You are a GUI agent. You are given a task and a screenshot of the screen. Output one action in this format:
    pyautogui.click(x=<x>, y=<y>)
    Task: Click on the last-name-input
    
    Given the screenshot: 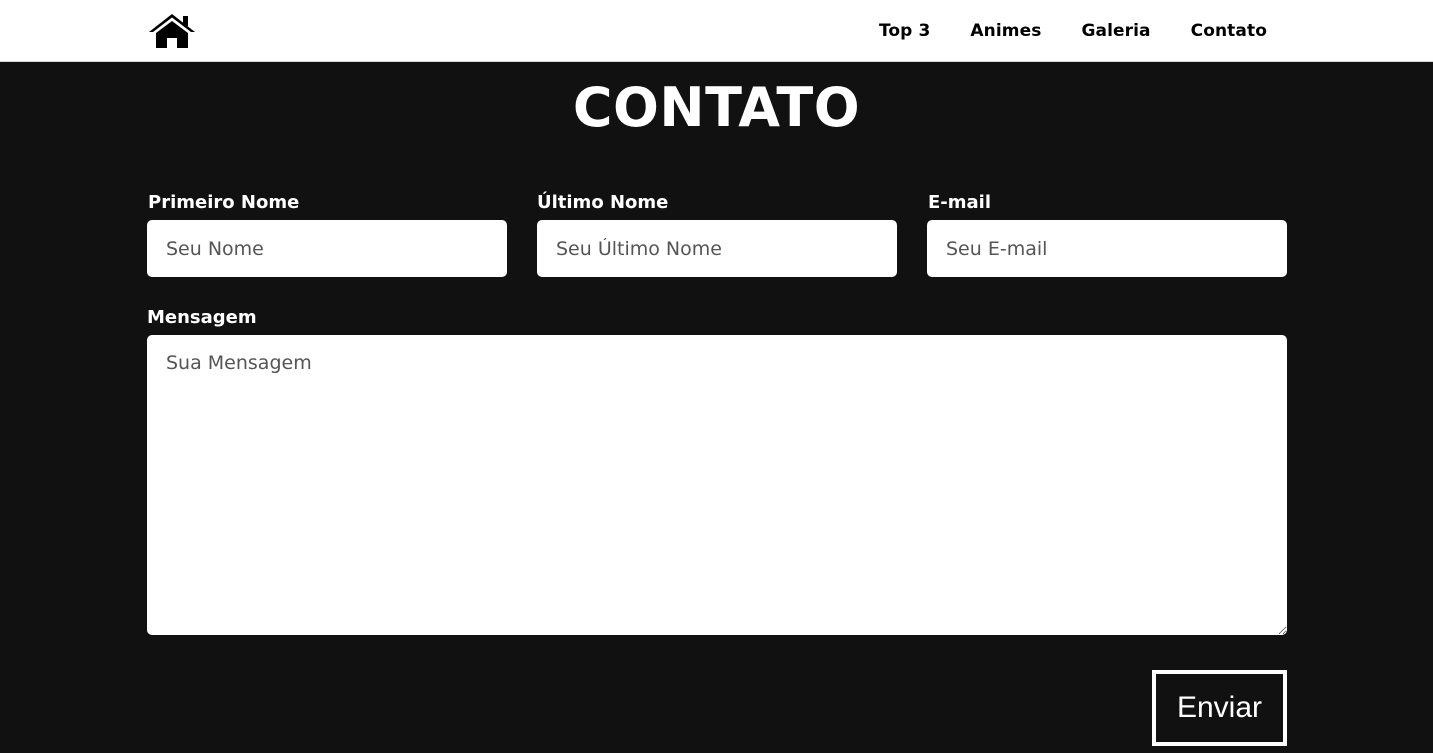 What is the action you would take?
    pyautogui.click(x=717, y=248)
    